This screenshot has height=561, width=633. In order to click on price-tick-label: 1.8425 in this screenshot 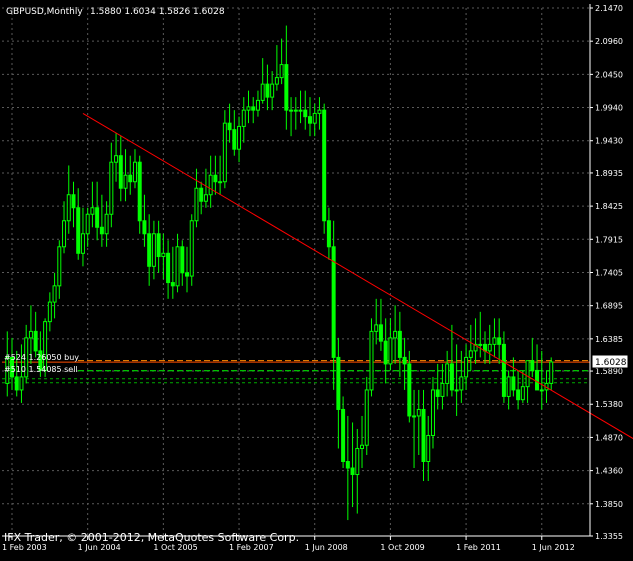, I will do `click(609, 206)`.